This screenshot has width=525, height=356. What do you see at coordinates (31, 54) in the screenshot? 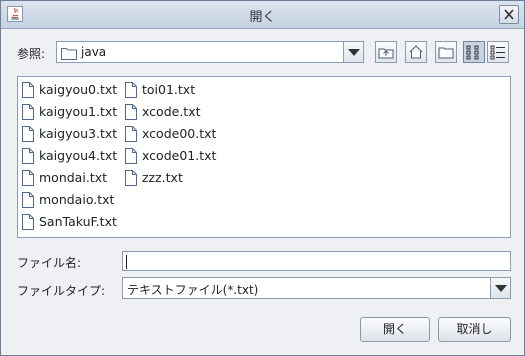
I see `lookin-label: 参照:` at bounding box center [31, 54].